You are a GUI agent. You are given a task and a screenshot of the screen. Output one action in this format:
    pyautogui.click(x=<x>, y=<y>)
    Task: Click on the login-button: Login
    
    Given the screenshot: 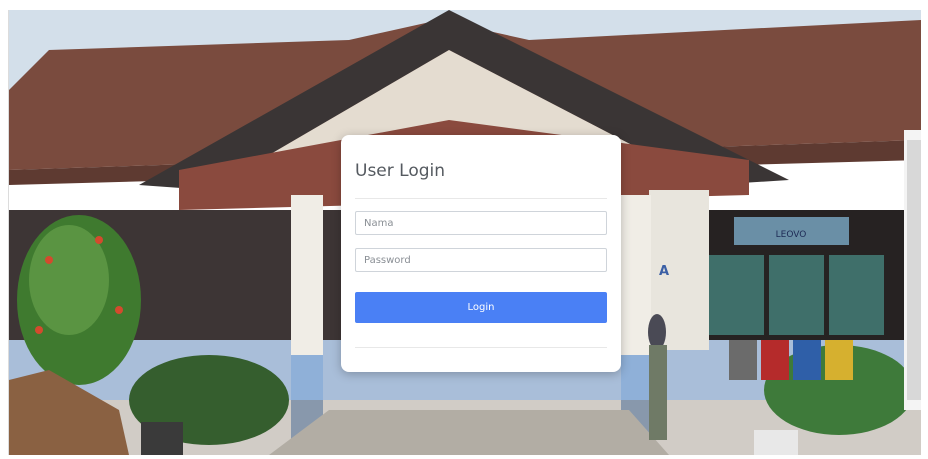 What is the action you would take?
    pyautogui.click(x=481, y=307)
    